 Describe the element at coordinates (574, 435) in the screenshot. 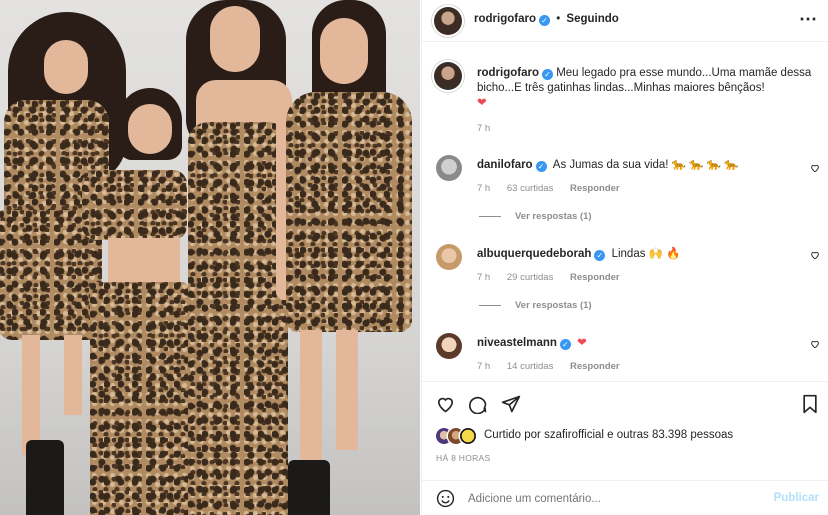

I see `liker-username: szafirofficial` at that location.